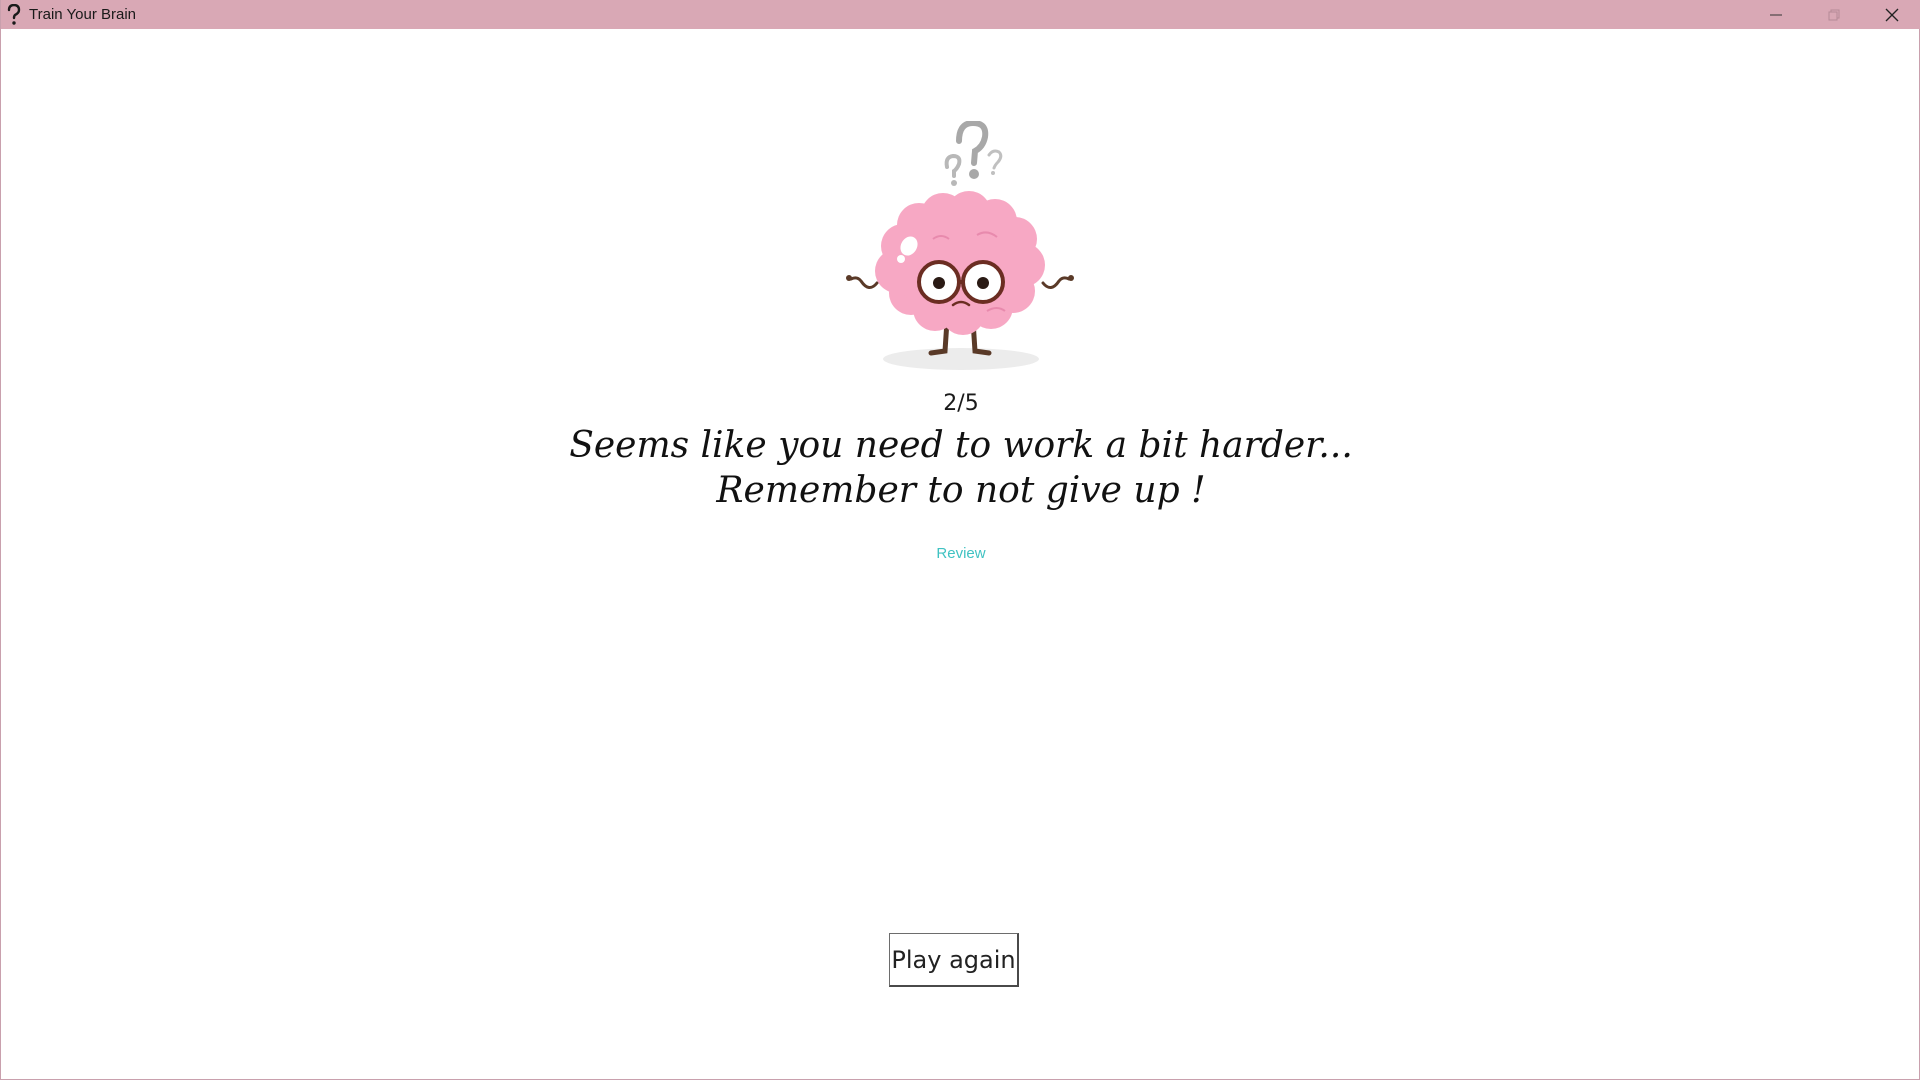  What do you see at coordinates (14, 14) in the screenshot?
I see `question-mark-icon` at bounding box center [14, 14].